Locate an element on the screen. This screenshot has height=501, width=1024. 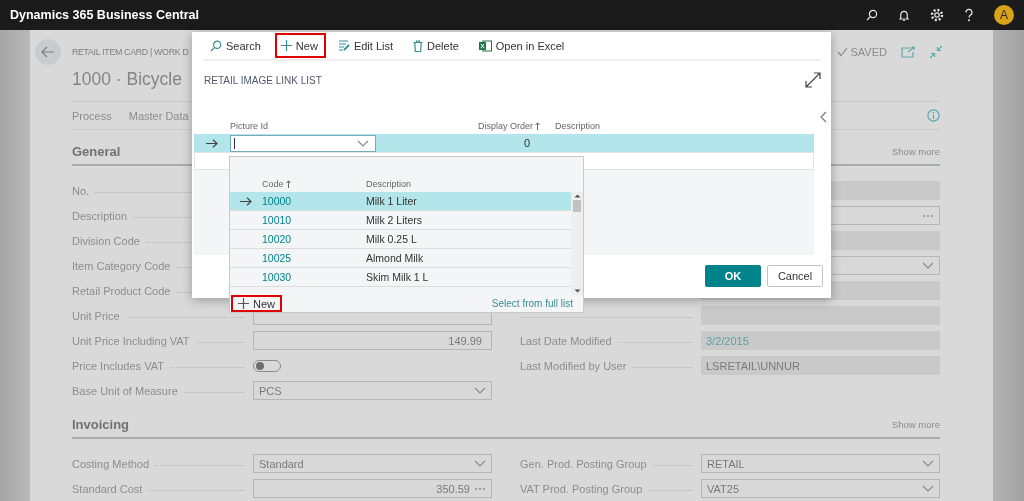
user-avatar: A is located at coordinates (1004, 15).